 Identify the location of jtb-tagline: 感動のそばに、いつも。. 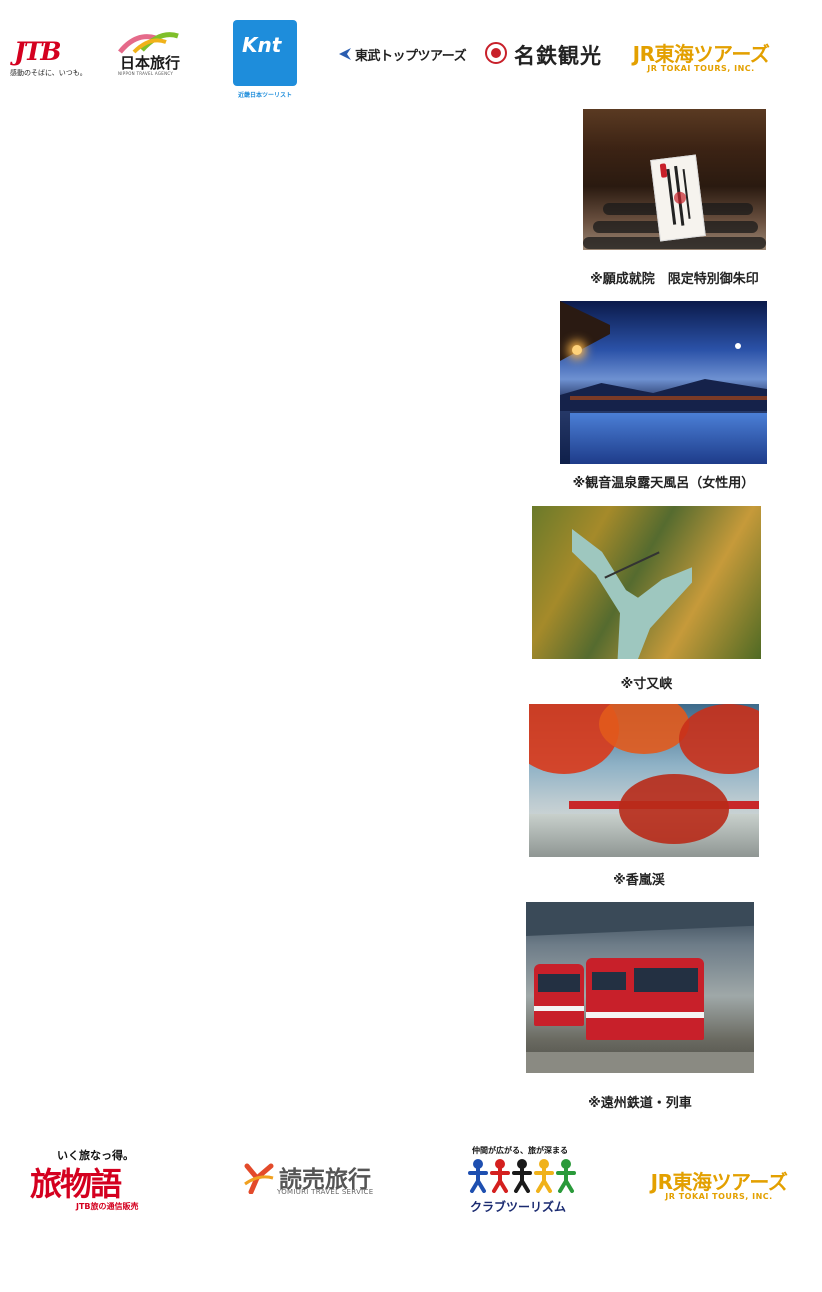
(48, 73).